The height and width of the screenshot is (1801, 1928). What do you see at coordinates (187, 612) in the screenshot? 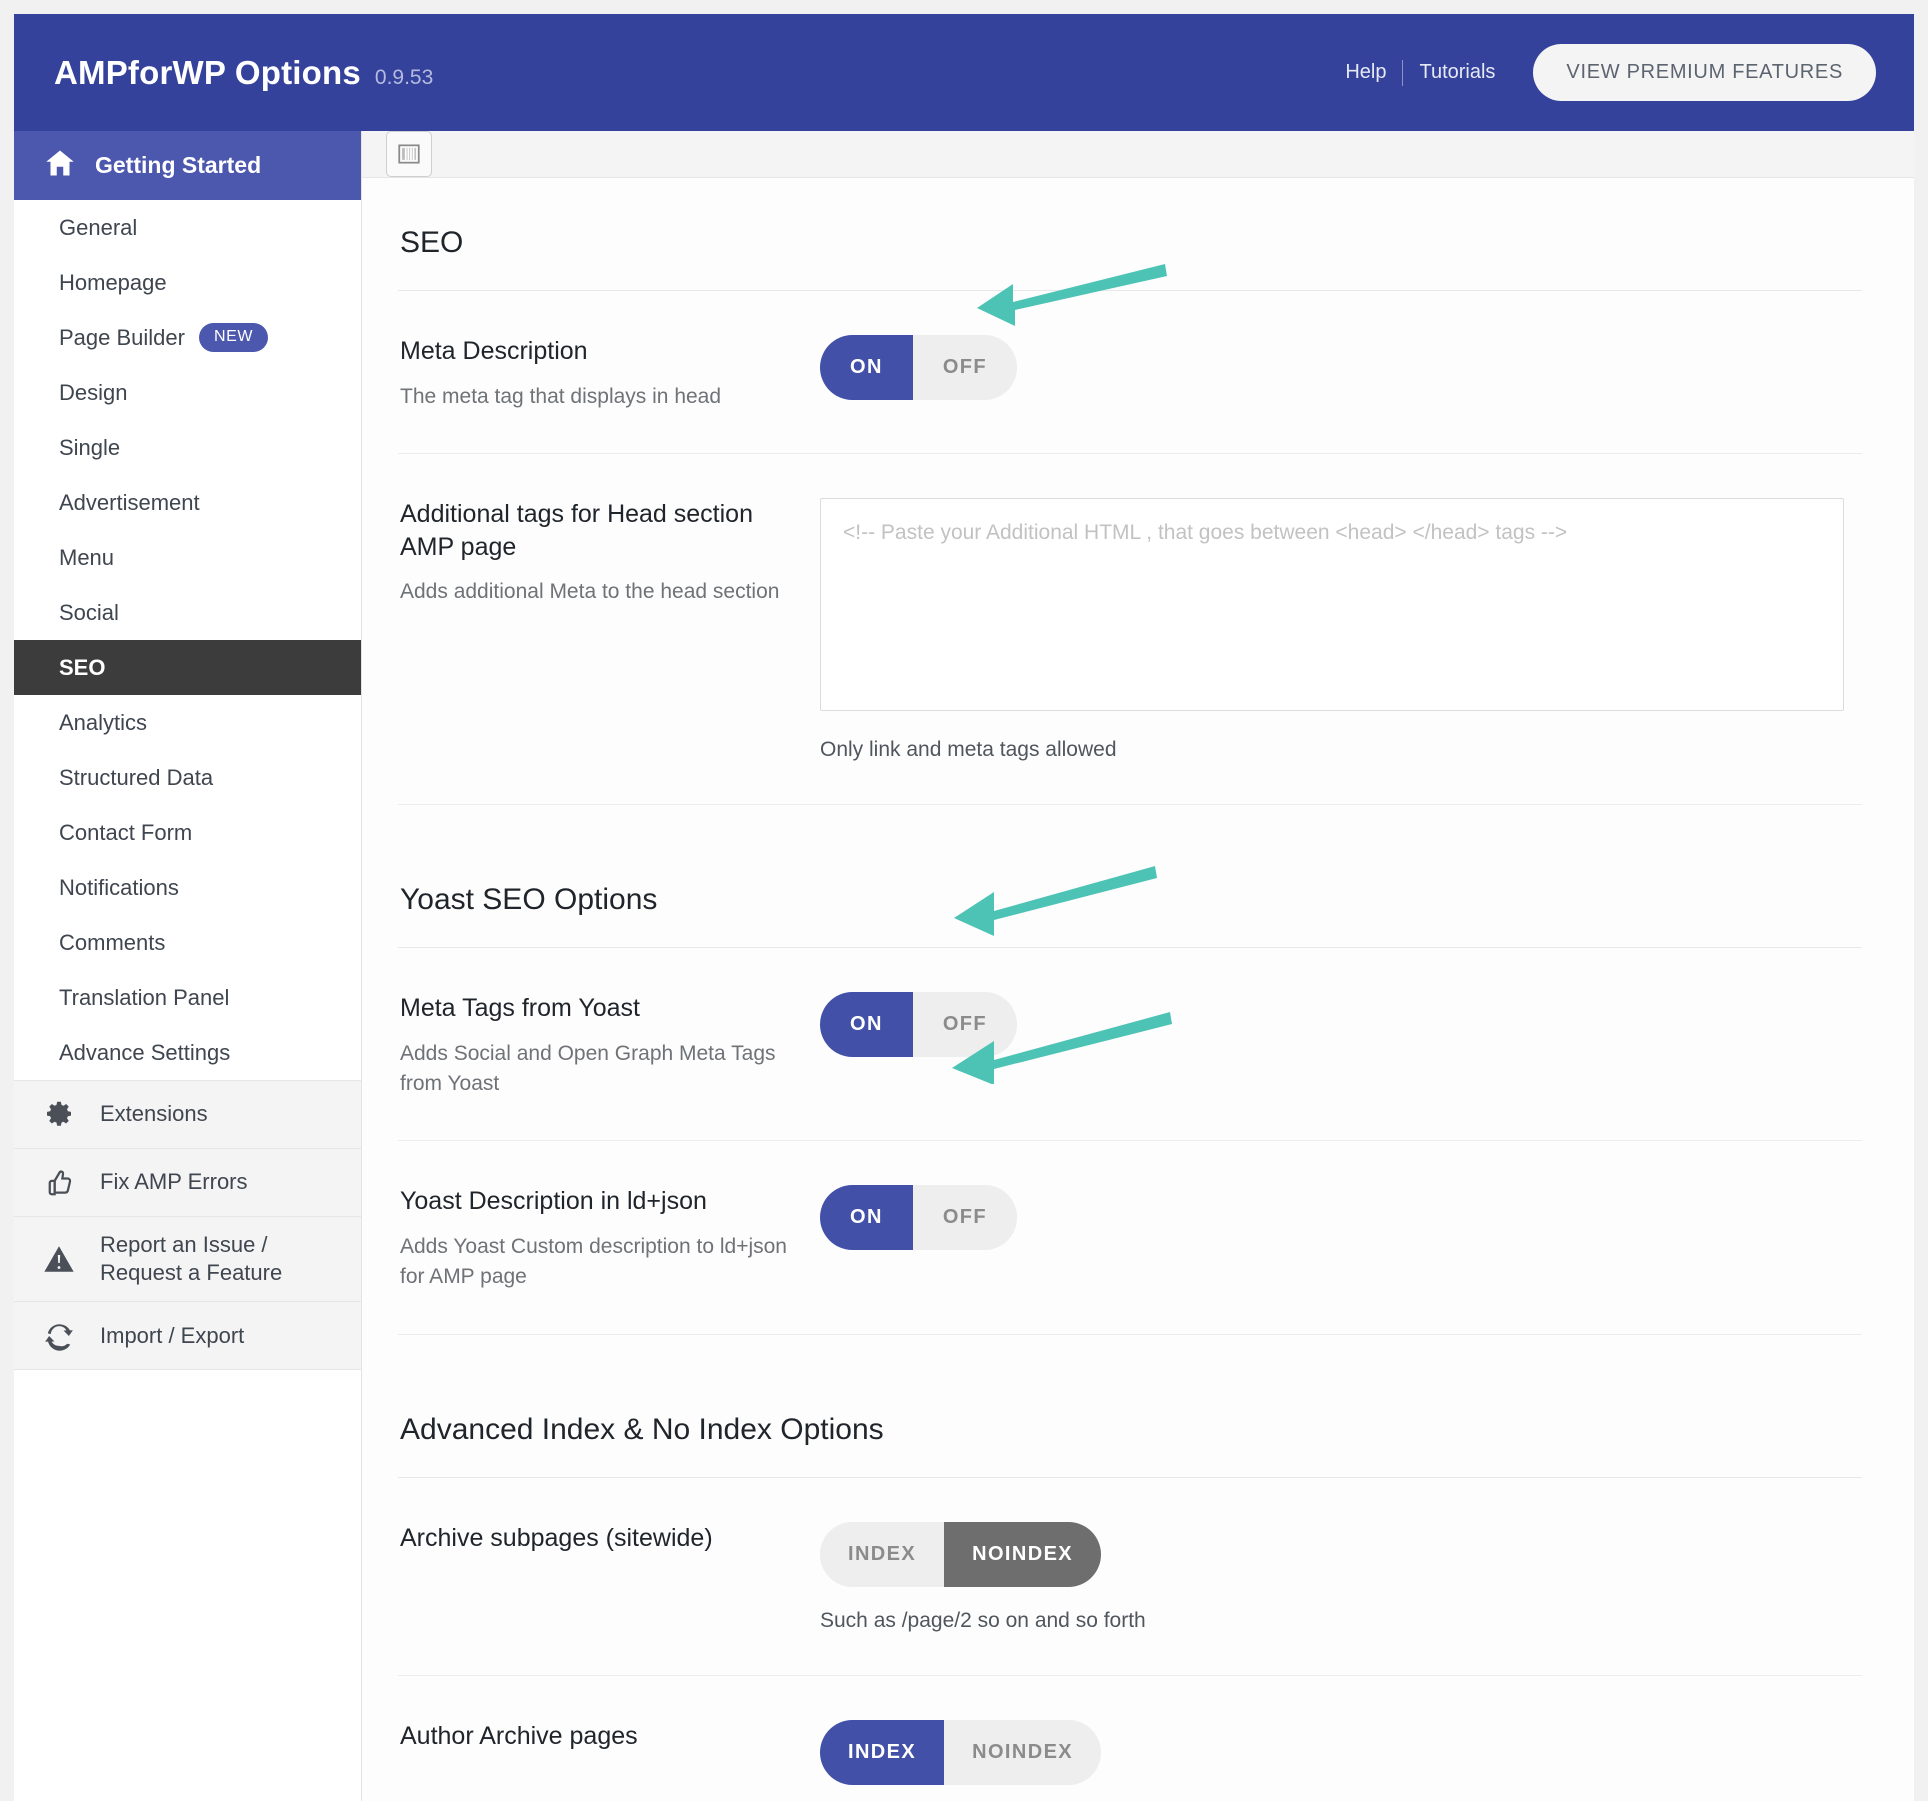
I see `sidebar-item-social: Social` at bounding box center [187, 612].